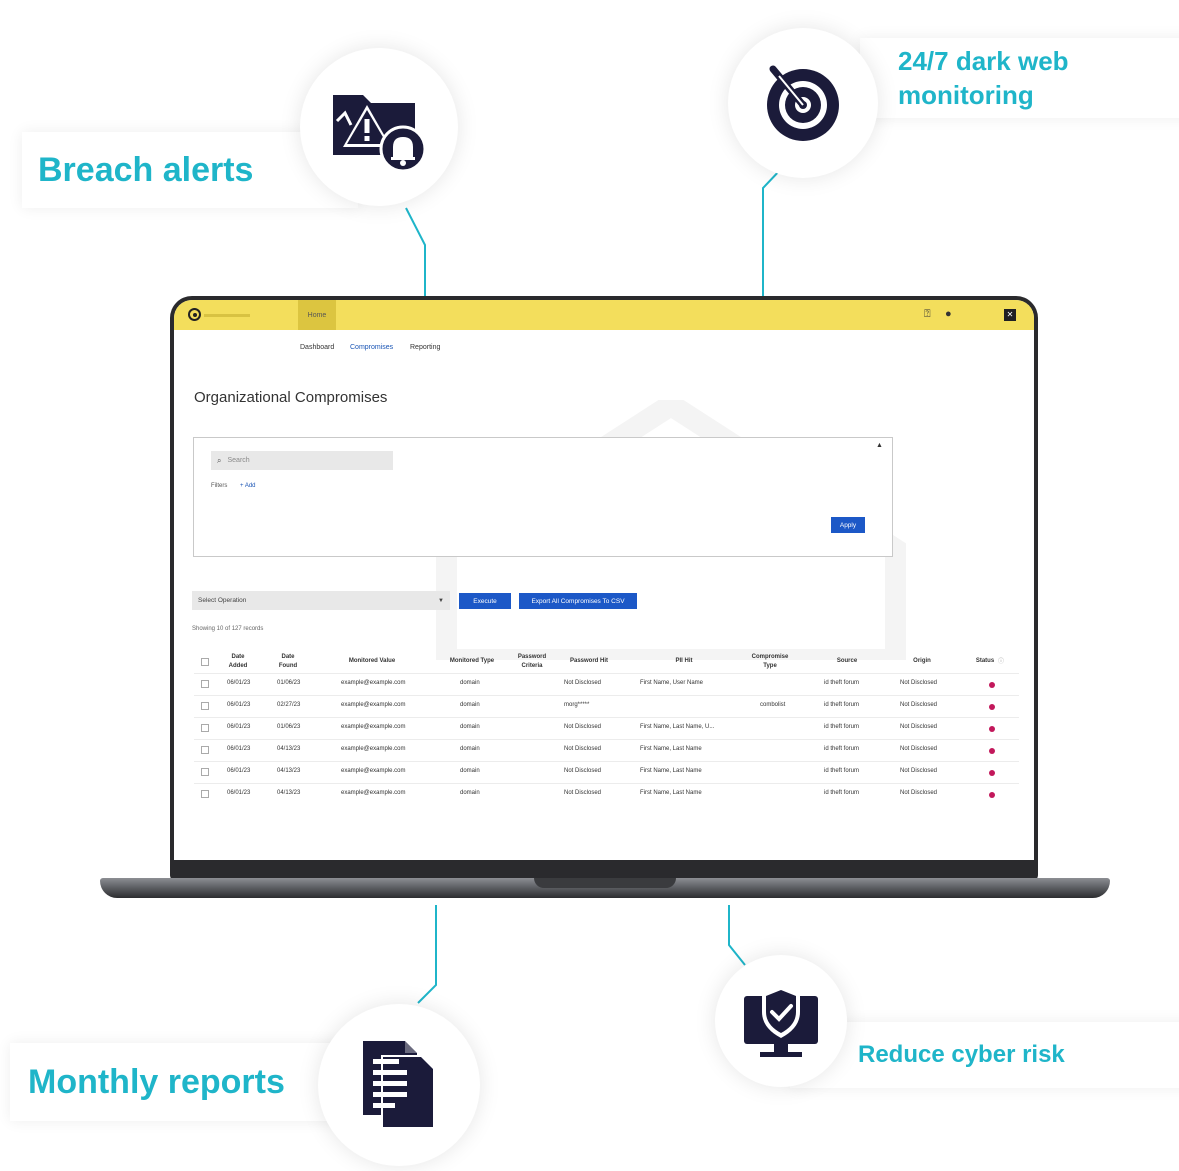  Describe the element at coordinates (472, 661) in the screenshot. I see `col-monitored-type: Monitored Type` at that location.